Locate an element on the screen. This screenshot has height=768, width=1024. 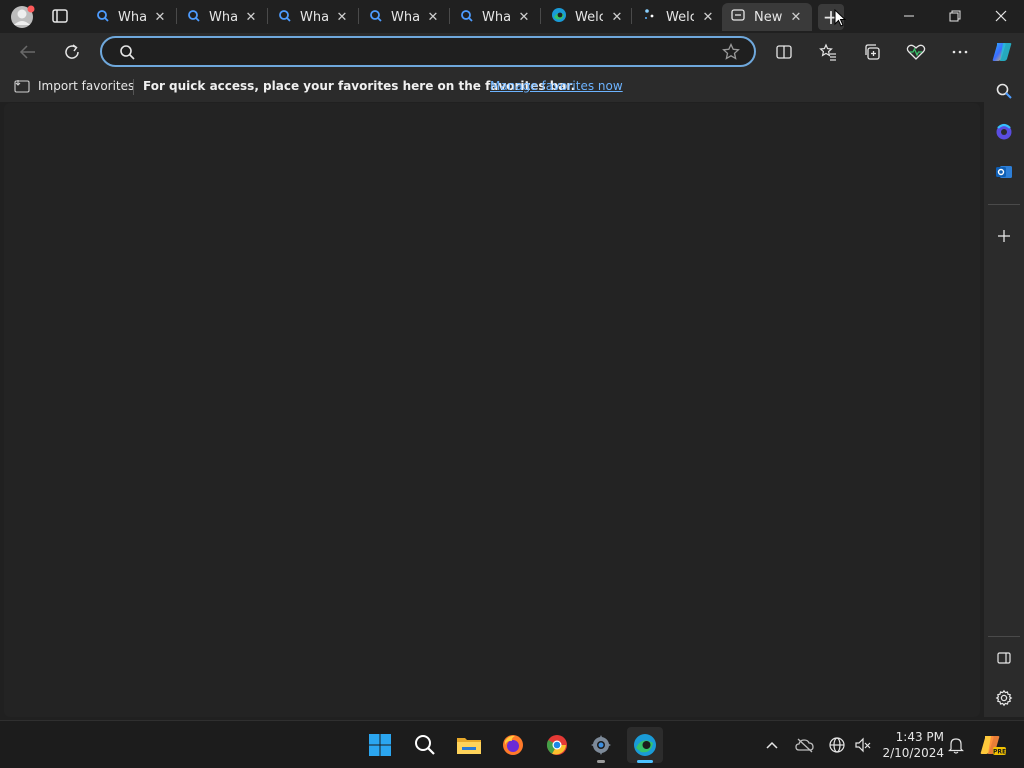
taskbar: 1:43 PM 2/10/2024 PRE is located at coordinates (512, 744).